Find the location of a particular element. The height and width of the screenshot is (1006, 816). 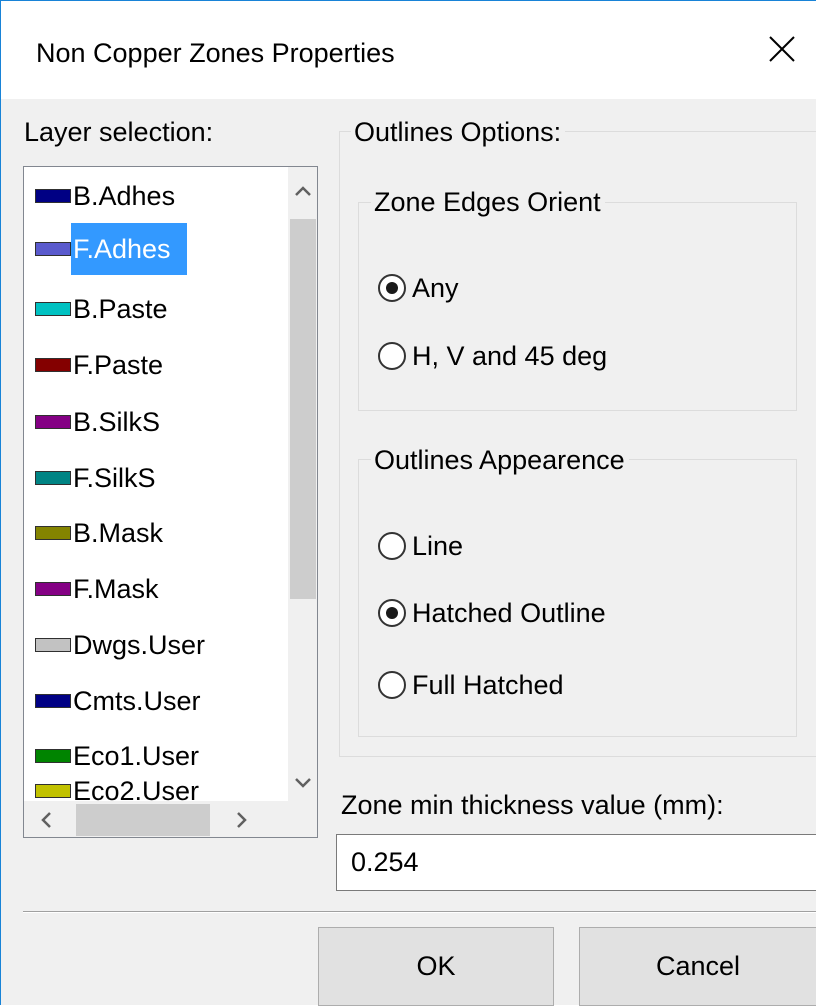

scroll-right-button is located at coordinates (242, 819).